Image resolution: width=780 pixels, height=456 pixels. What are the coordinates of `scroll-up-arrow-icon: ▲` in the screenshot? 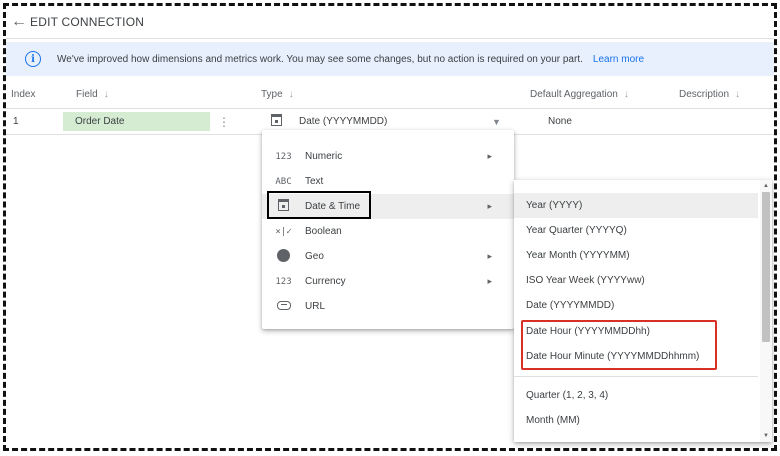 It's located at (766, 186).